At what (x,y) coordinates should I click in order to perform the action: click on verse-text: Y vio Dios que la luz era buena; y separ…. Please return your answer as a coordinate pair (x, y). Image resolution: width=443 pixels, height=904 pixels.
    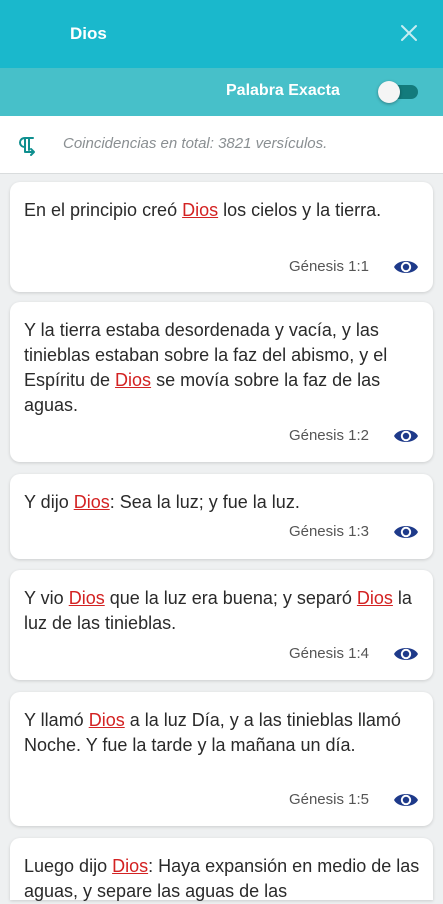
    Looking at the image, I should click on (218, 610).